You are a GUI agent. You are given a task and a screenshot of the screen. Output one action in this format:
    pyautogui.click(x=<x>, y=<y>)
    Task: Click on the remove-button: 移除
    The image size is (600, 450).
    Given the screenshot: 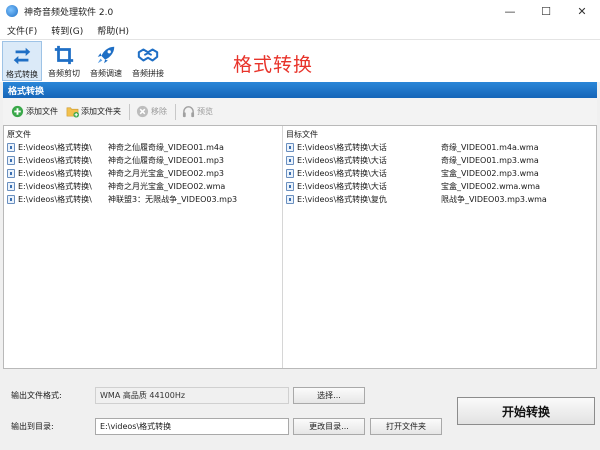 What is the action you would take?
    pyautogui.click(x=151, y=111)
    